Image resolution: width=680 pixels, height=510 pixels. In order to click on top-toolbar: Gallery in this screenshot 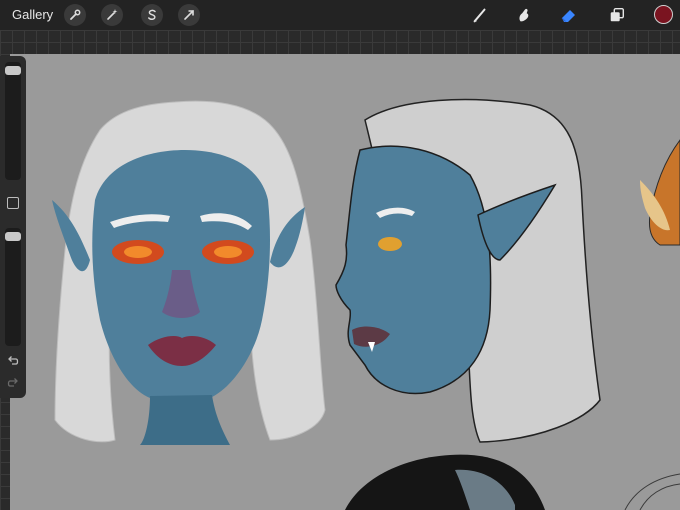, I will do `click(340, 15)`.